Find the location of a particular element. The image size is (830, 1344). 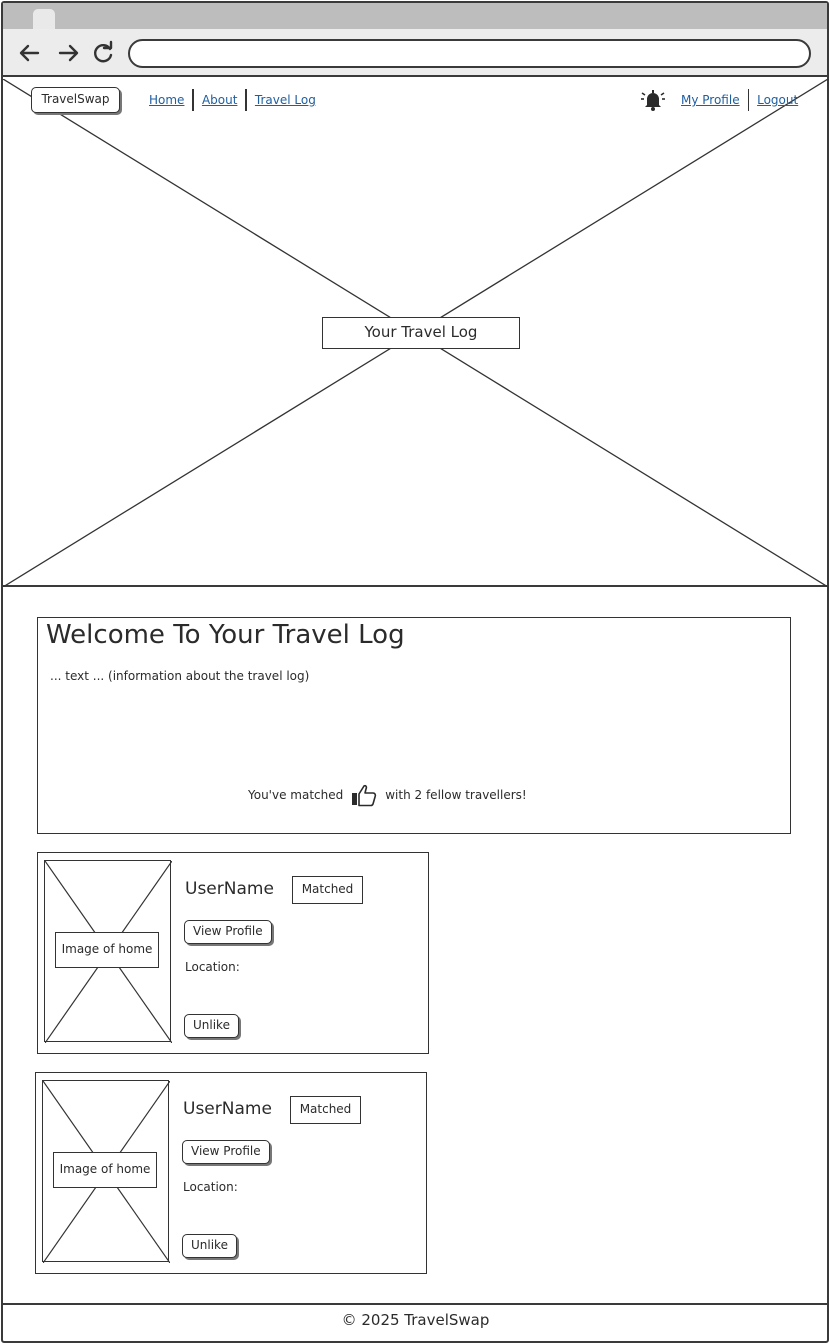

footer-divider is located at coordinates (415, 1304).